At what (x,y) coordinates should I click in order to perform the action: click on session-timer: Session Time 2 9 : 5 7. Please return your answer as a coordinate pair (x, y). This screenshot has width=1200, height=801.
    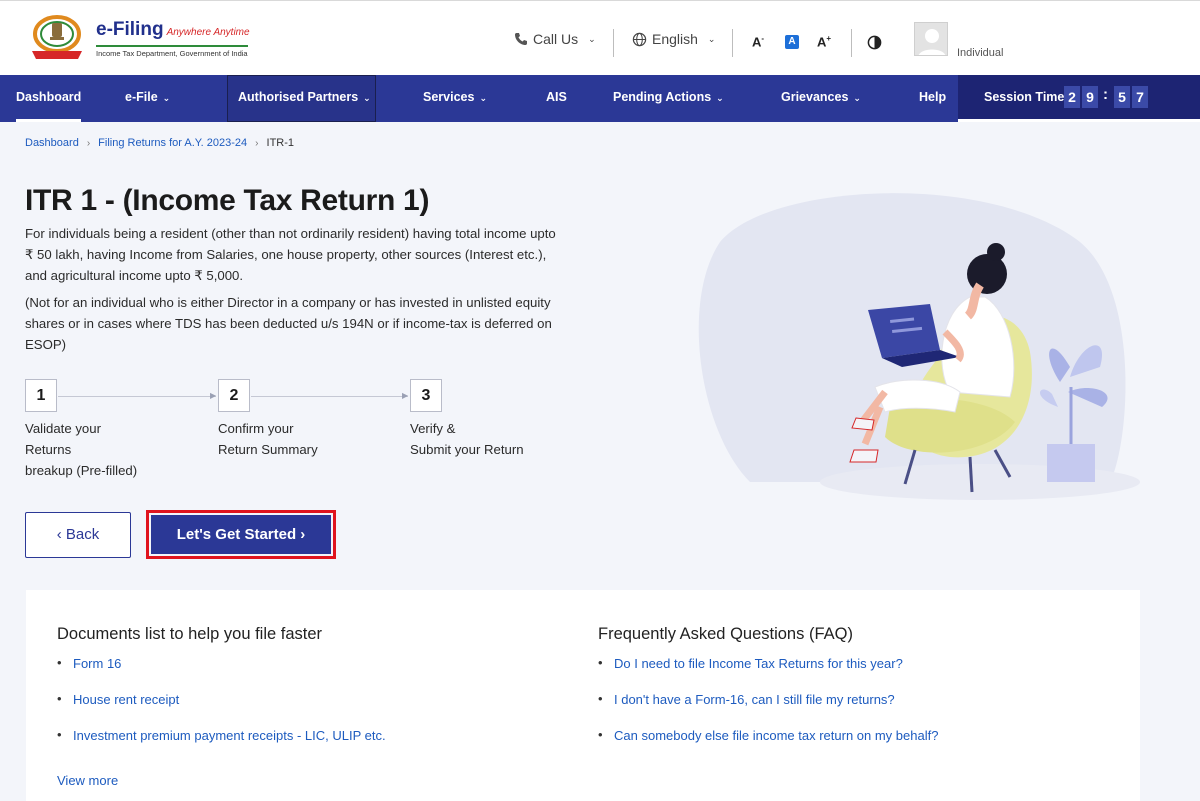
    Looking at the image, I should click on (1079, 98).